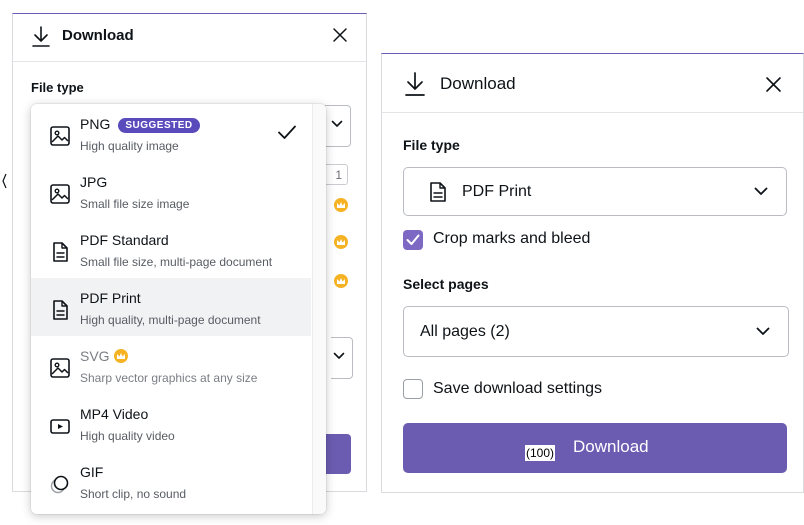  Describe the element at coordinates (171, 481) in the screenshot. I see `file-type-option-gif: GIF Short clip, no sound` at that location.